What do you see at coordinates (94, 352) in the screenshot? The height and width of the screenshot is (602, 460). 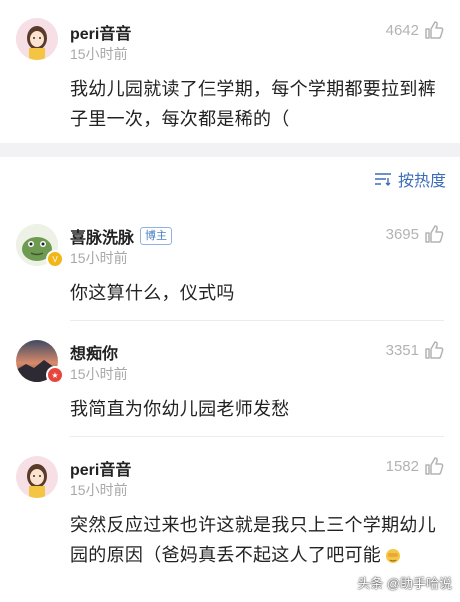 I see `comment-author: 想痴你` at bounding box center [94, 352].